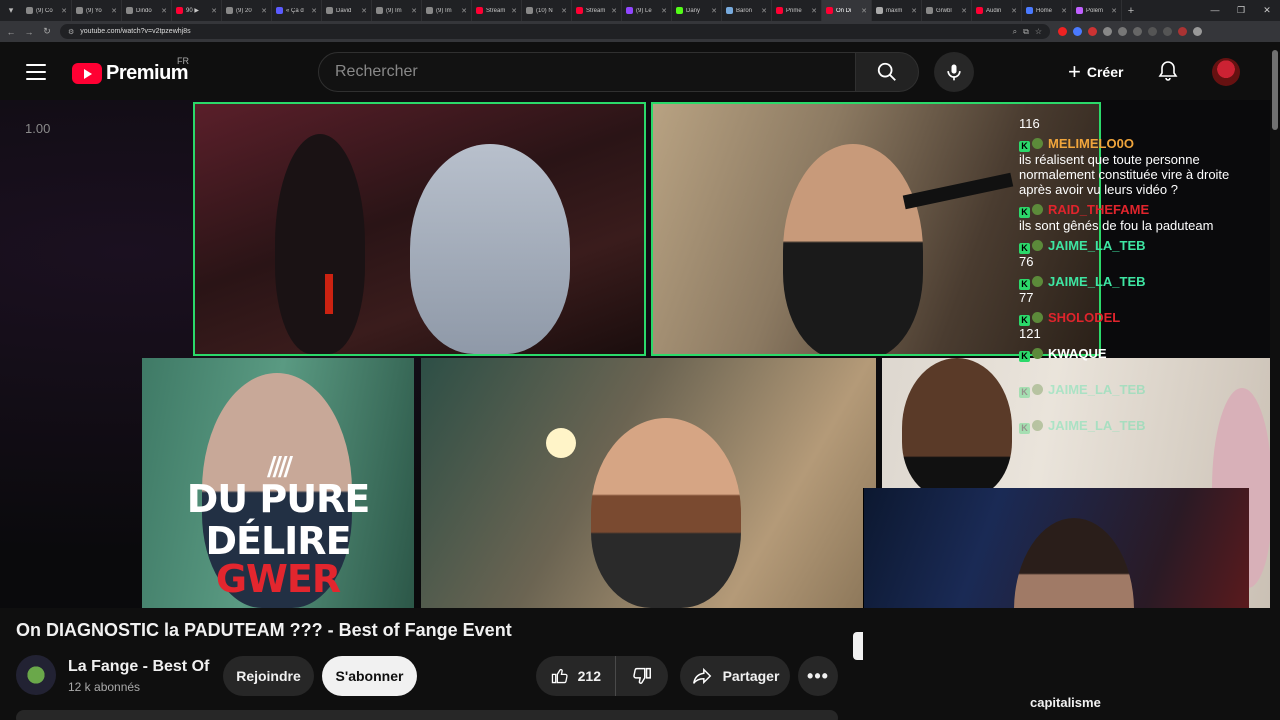 This screenshot has width=1280, height=720. I want to click on browser-tab: David ✕, so click(347, 10).